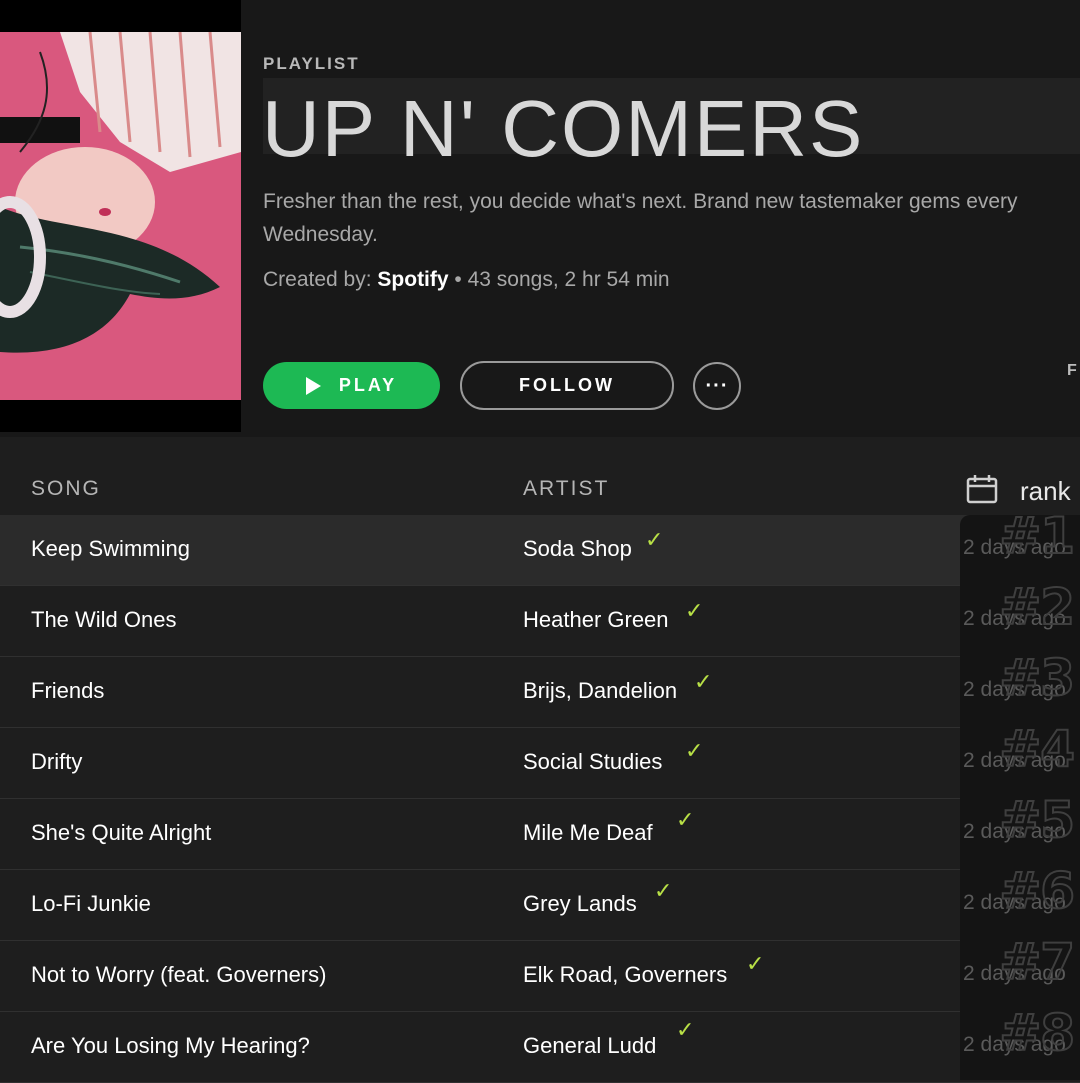 The width and height of the screenshot is (1080, 1083). Describe the element at coordinates (592, 762) in the screenshot. I see `artist-name: Social Studies` at that location.